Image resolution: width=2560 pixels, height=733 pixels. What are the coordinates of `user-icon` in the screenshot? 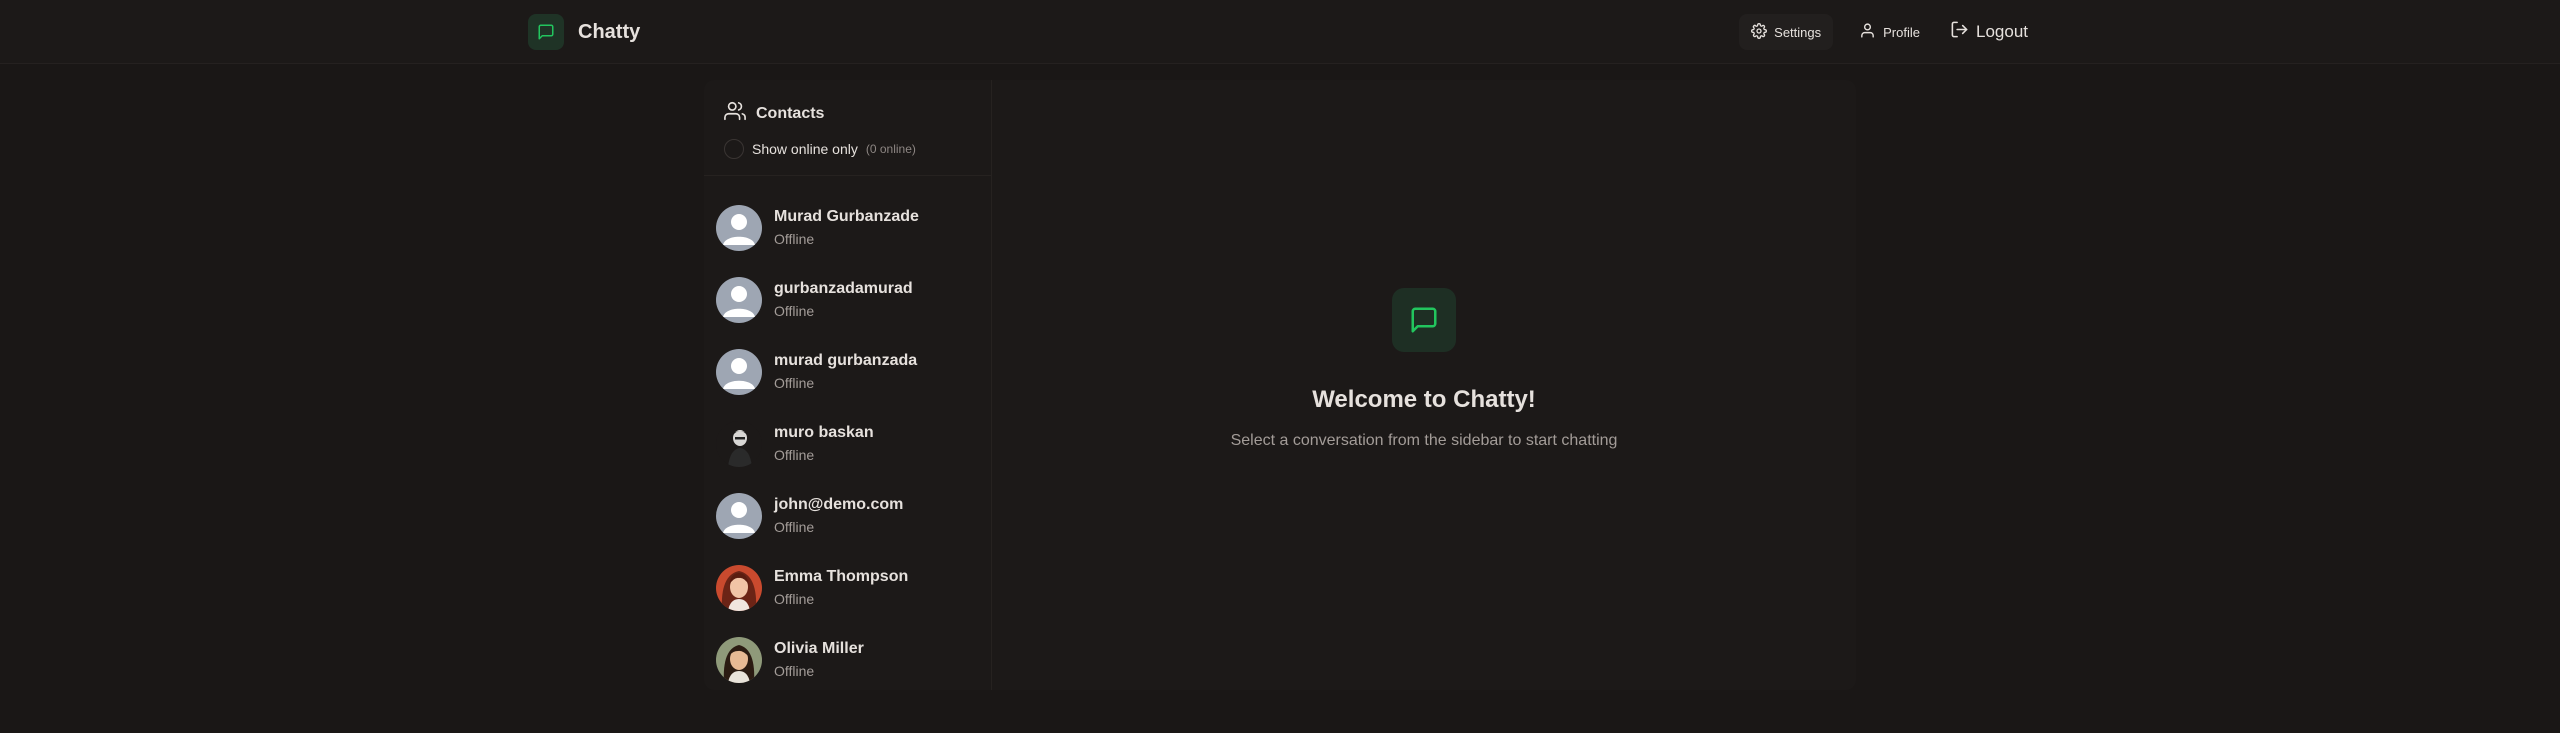 It's located at (1867, 32).